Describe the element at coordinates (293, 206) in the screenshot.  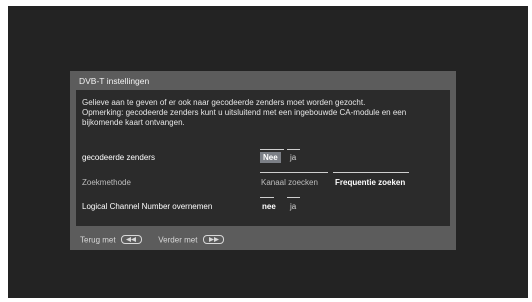
I see `lcn-option-ja: ja` at that location.